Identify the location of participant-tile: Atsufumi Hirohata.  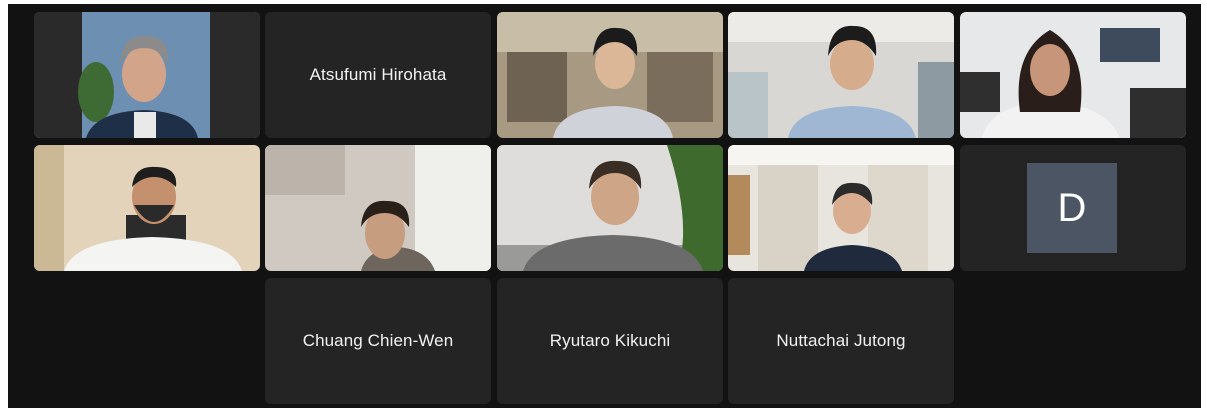
(378, 75).